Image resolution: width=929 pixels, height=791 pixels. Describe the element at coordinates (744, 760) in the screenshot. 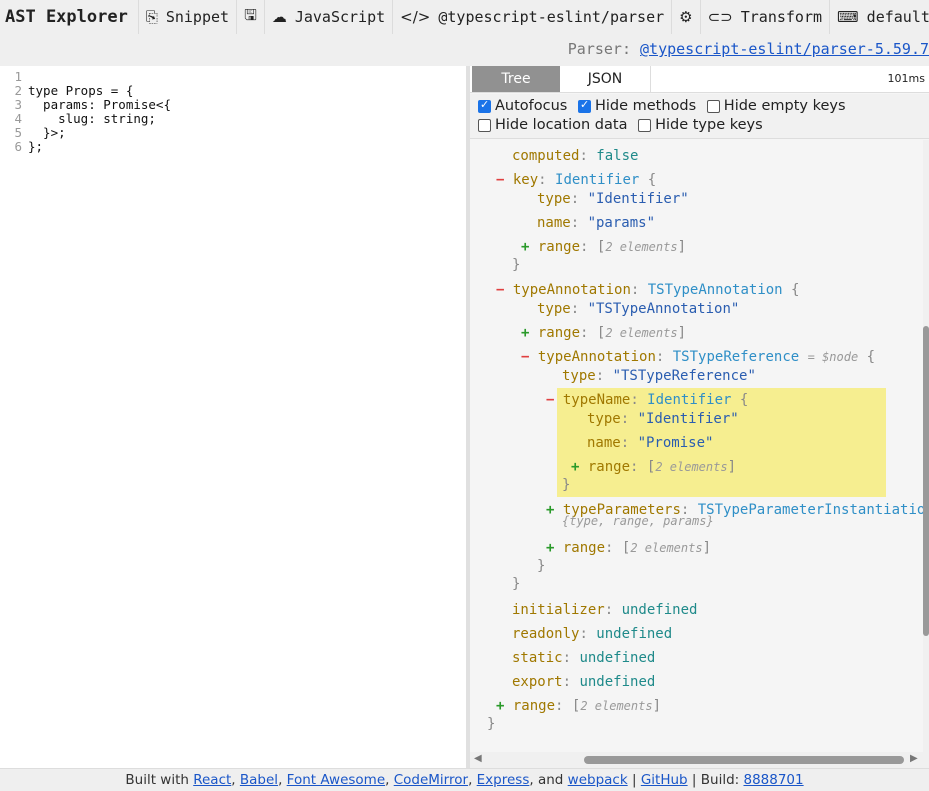

I see `horizontal-scrollbar-thumb` at that location.